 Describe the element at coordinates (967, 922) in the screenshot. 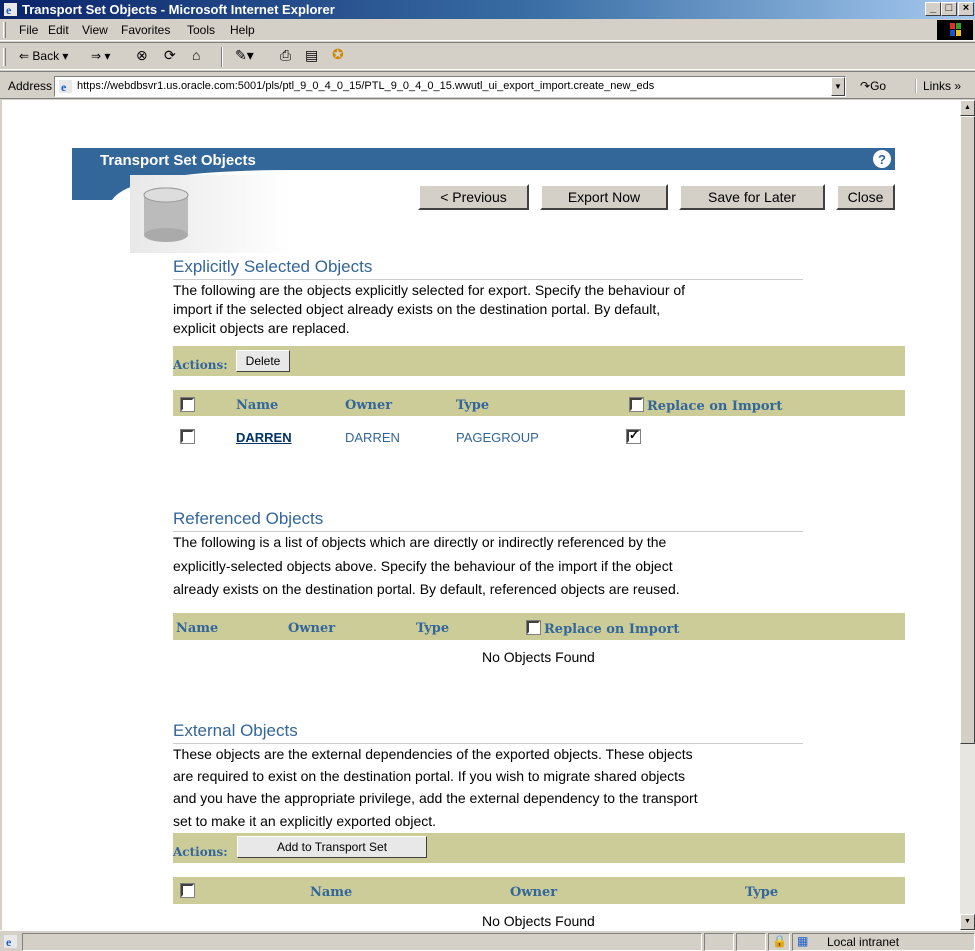

I see `scroll-down-icon: ▼` at that location.